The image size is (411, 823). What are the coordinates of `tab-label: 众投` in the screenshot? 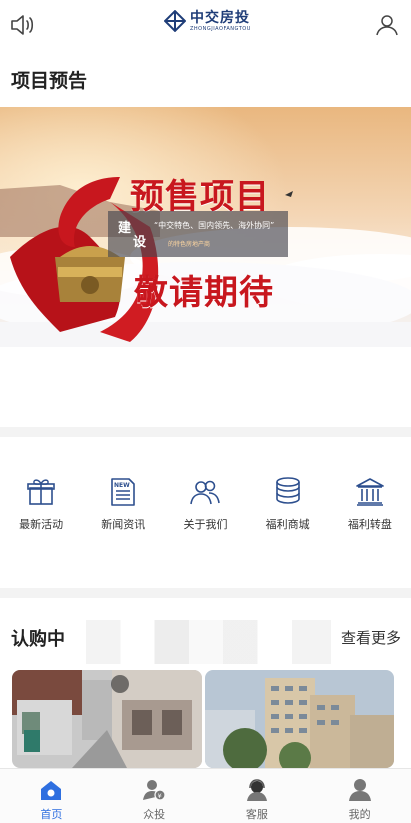 It's located at (154, 814).